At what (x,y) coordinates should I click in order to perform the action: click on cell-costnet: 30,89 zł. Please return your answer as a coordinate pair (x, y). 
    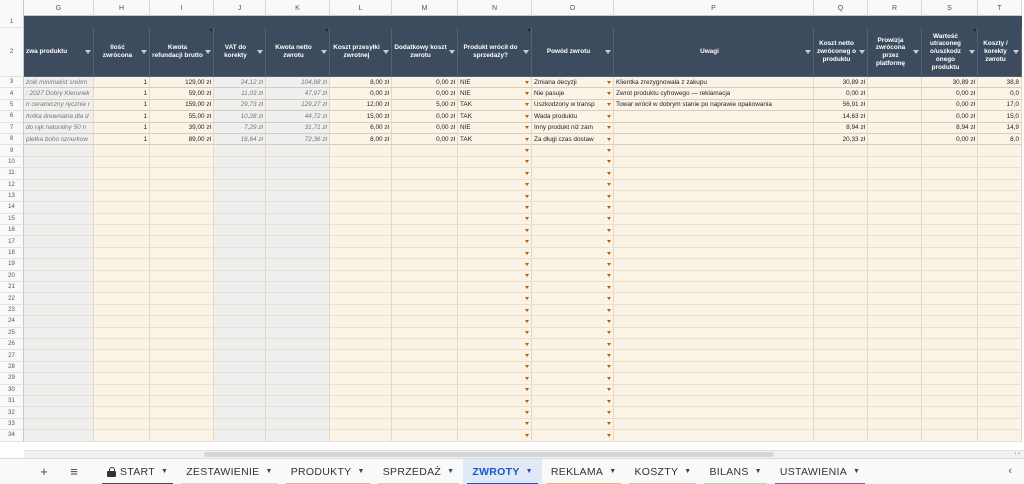
    Looking at the image, I should click on (841, 83).